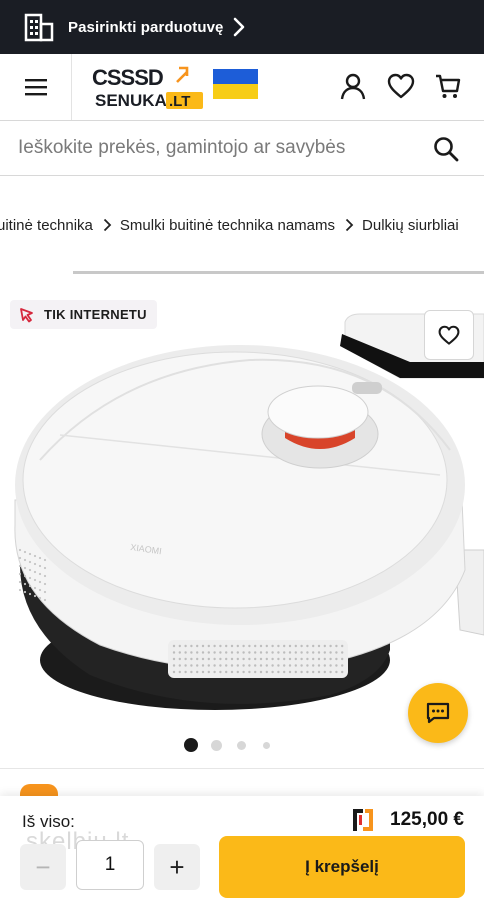  I want to click on breadcrumb-item: uitinė technika, so click(46, 225).